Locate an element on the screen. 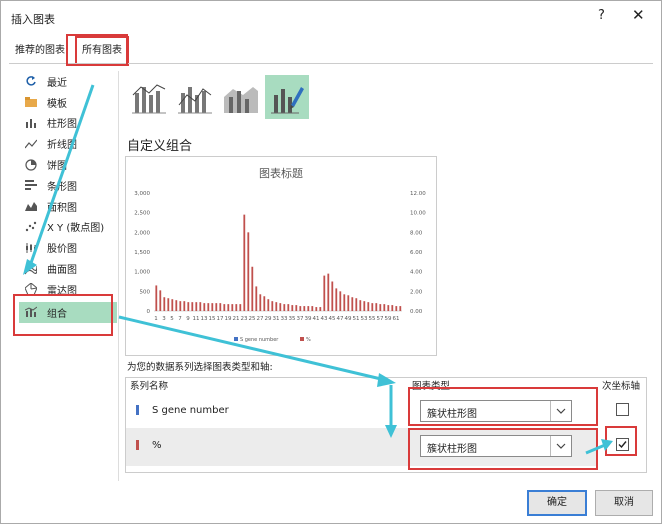 This screenshot has height=524, width=662. help-button: ? is located at coordinates (601, 15).